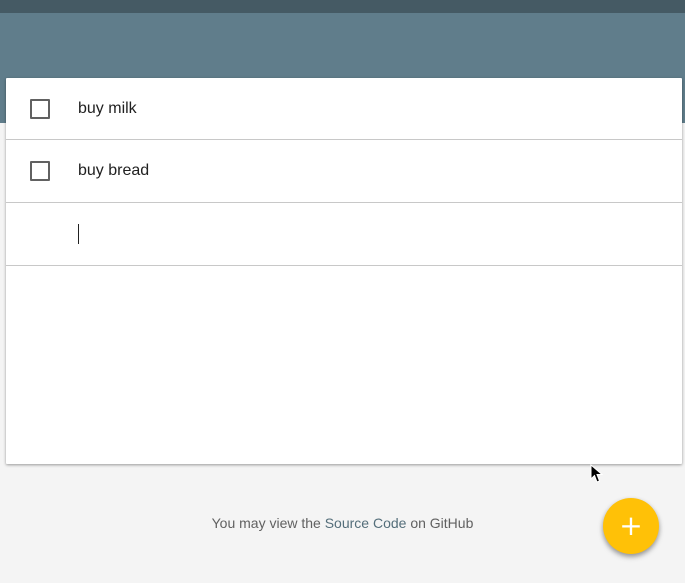  Describe the element at coordinates (107, 109) in the screenshot. I see `todo-item-label: buy milk` at that location.